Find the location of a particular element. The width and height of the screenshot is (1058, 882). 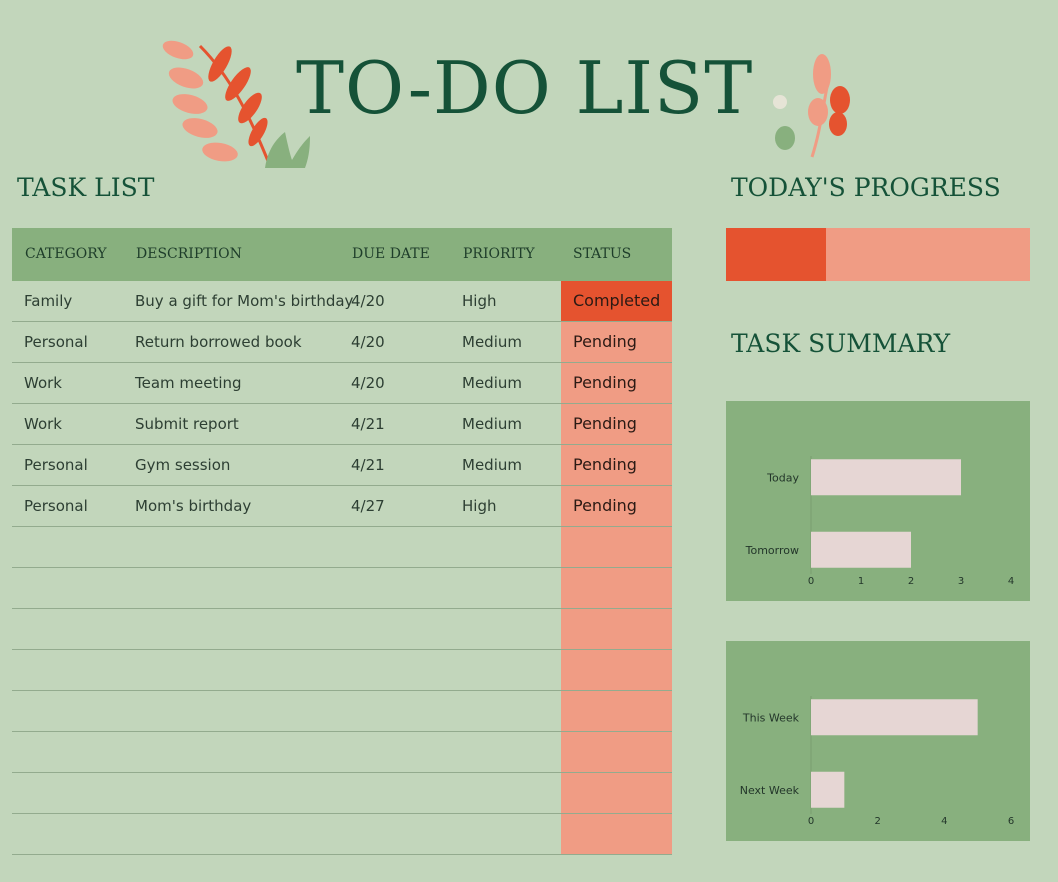

summary-chart-weeks: This Week Next Week 0 2 4 6 is located at coordinates (878, 741).